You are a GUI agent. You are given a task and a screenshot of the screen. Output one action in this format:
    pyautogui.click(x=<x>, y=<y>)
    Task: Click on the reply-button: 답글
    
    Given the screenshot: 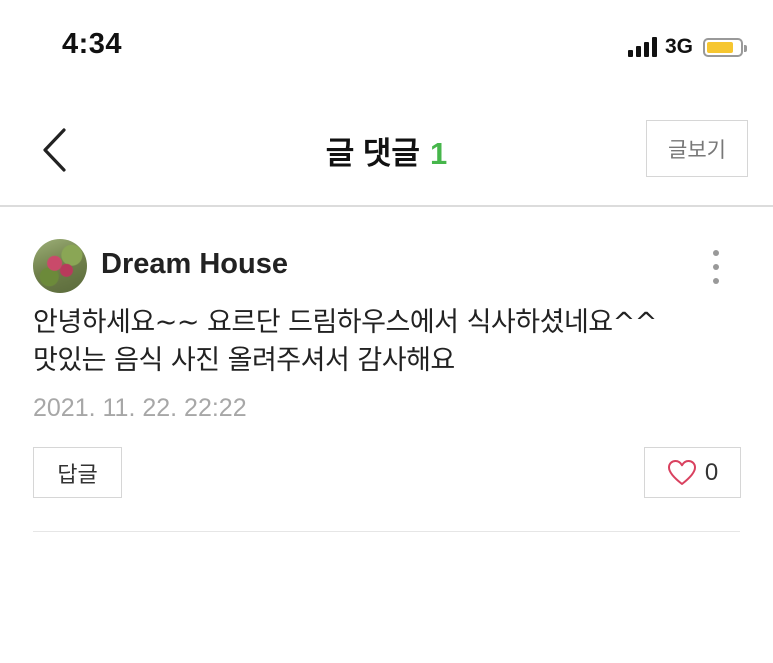 What is the action you would take?
    pyautogui.click(x=77, y=472)
    